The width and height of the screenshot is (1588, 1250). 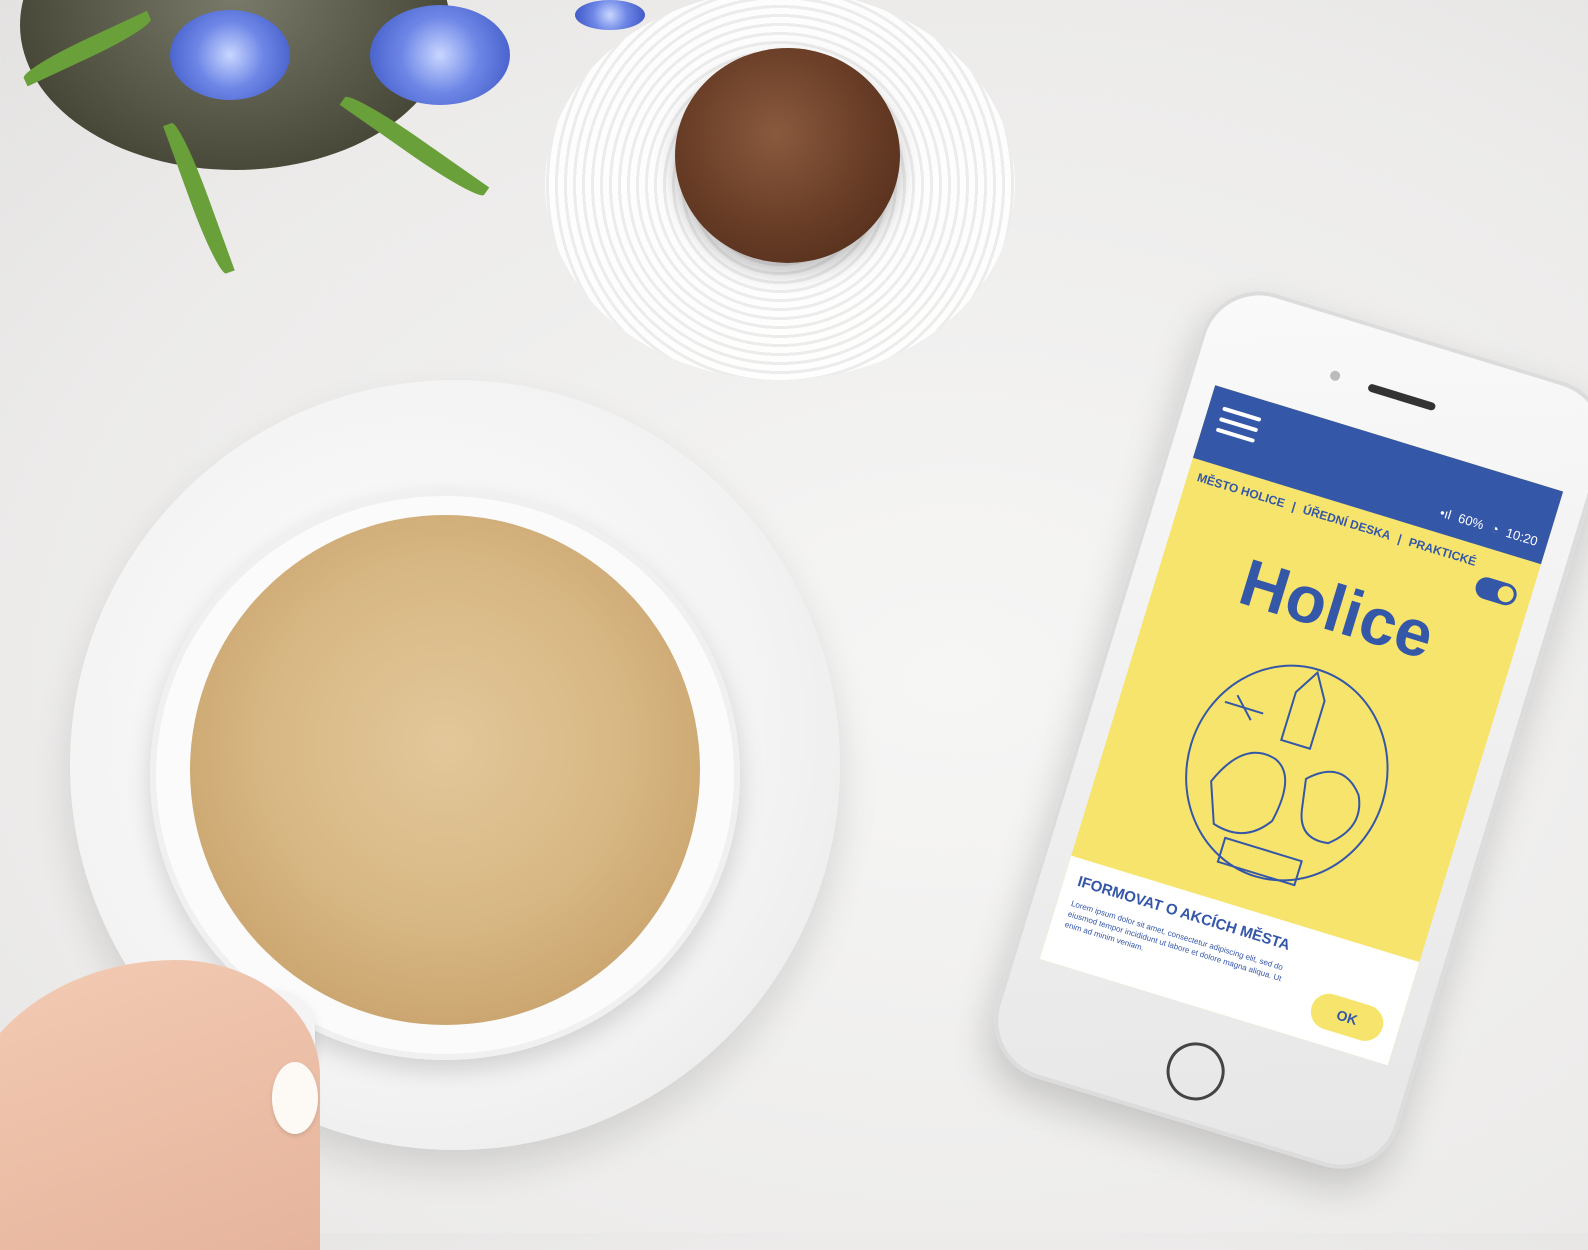 What do you see at coordinates (787, 155) in the screenshot?
I see `cookie` at bounding box center [787, 155].